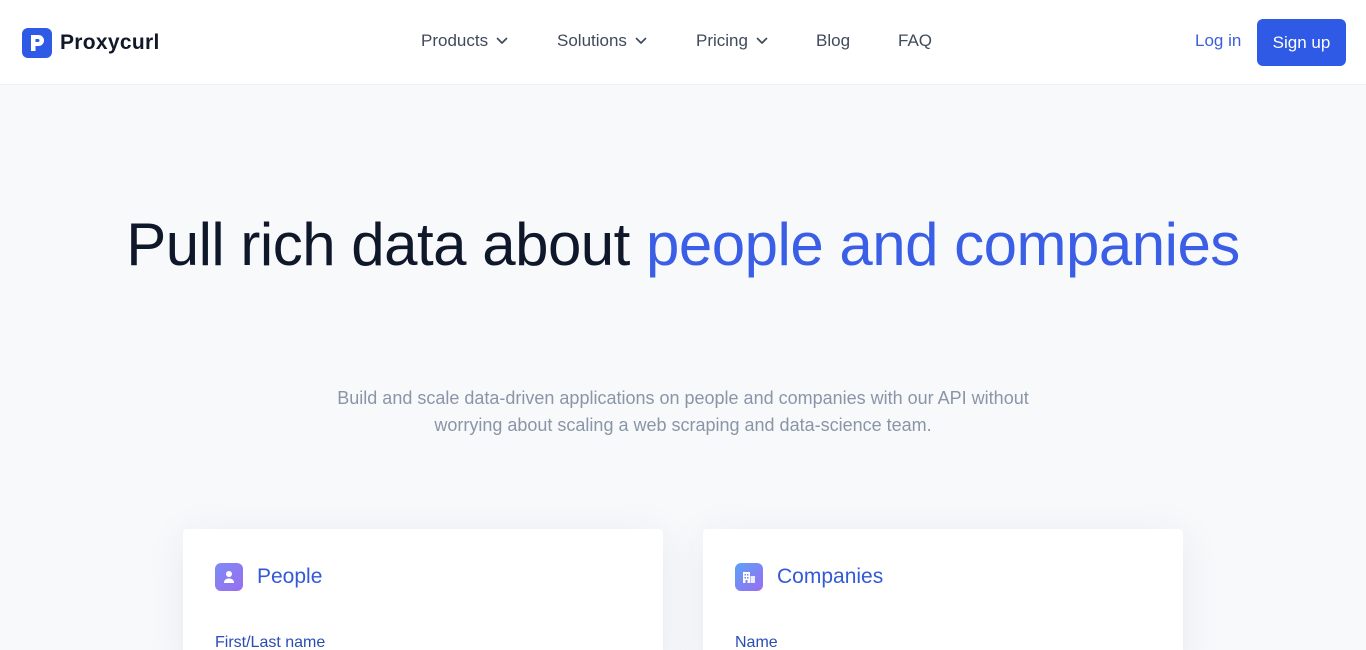  I want to click on nav-products: Products, so click(464, 41).